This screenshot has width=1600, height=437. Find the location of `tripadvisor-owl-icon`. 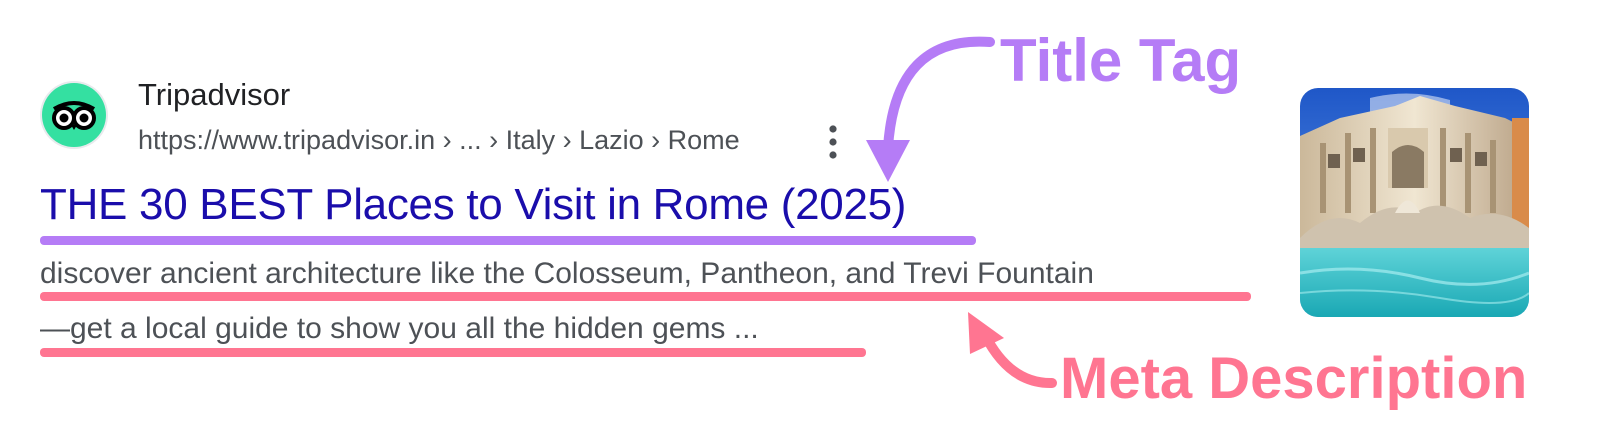

tripadvisor-owl-icon is located at coordinates (74, 115).